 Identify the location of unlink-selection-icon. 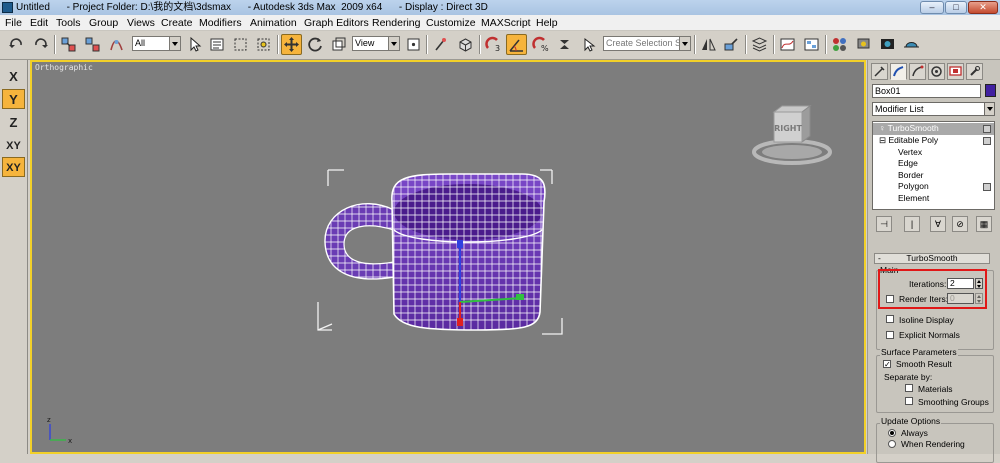
(92, 44).